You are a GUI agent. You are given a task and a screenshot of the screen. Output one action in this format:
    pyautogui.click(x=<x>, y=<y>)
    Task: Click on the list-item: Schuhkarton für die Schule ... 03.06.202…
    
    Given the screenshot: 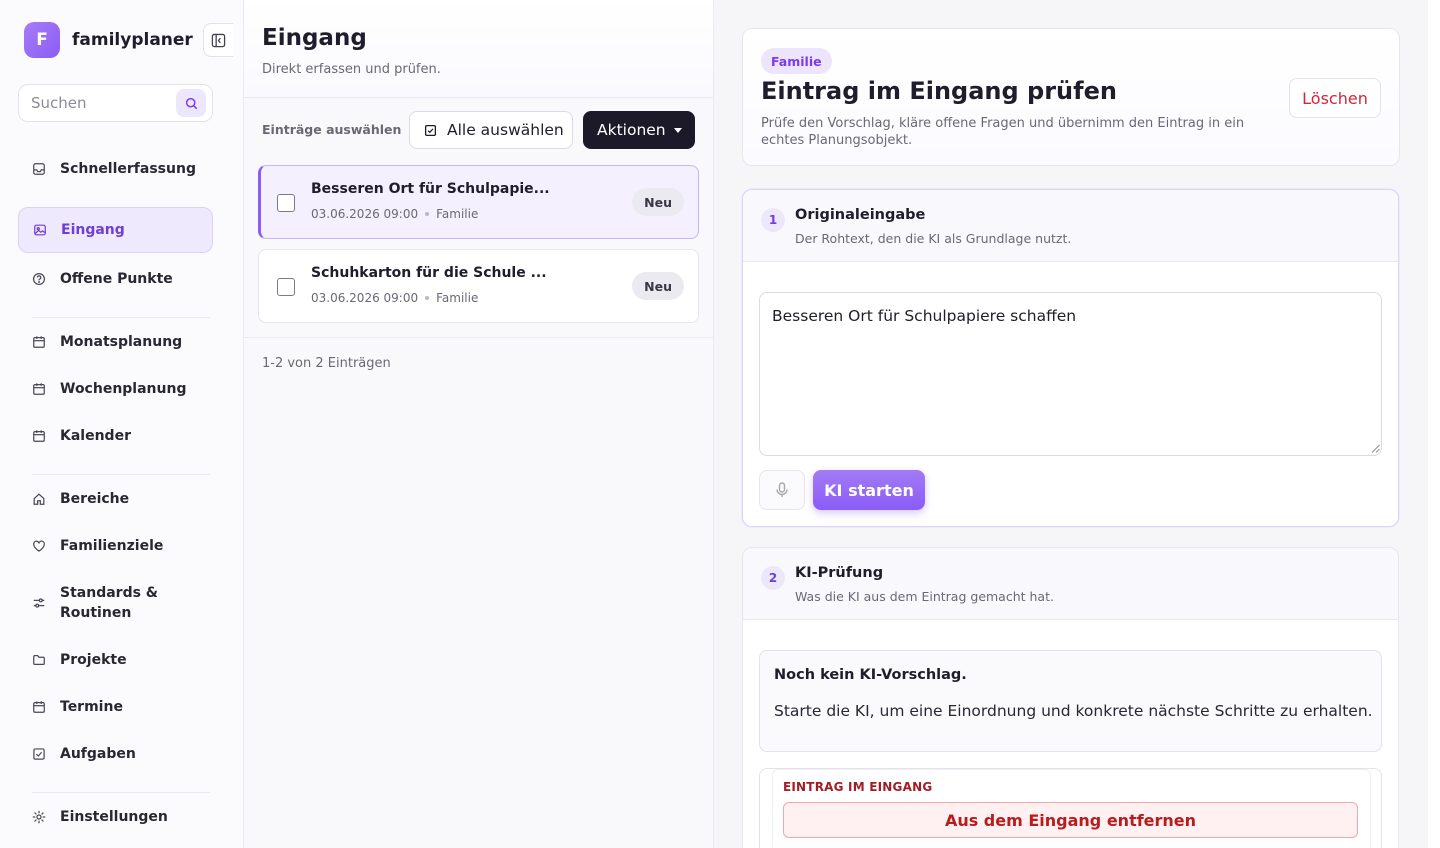 What is the action you would take?
    pyautogui.click(x=478, y=286)
    